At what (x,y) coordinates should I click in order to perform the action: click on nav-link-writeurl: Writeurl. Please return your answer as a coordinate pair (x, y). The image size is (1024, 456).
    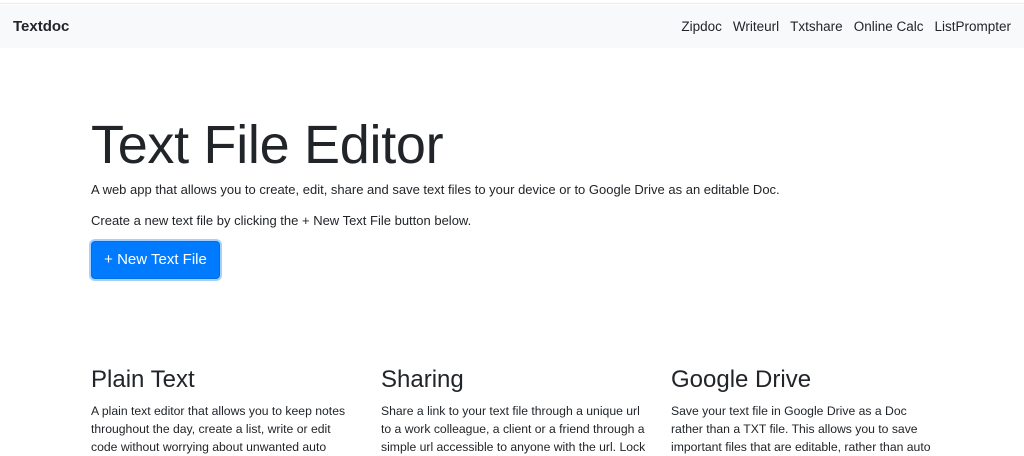
    Looking at the image, I should click on (756, 27).